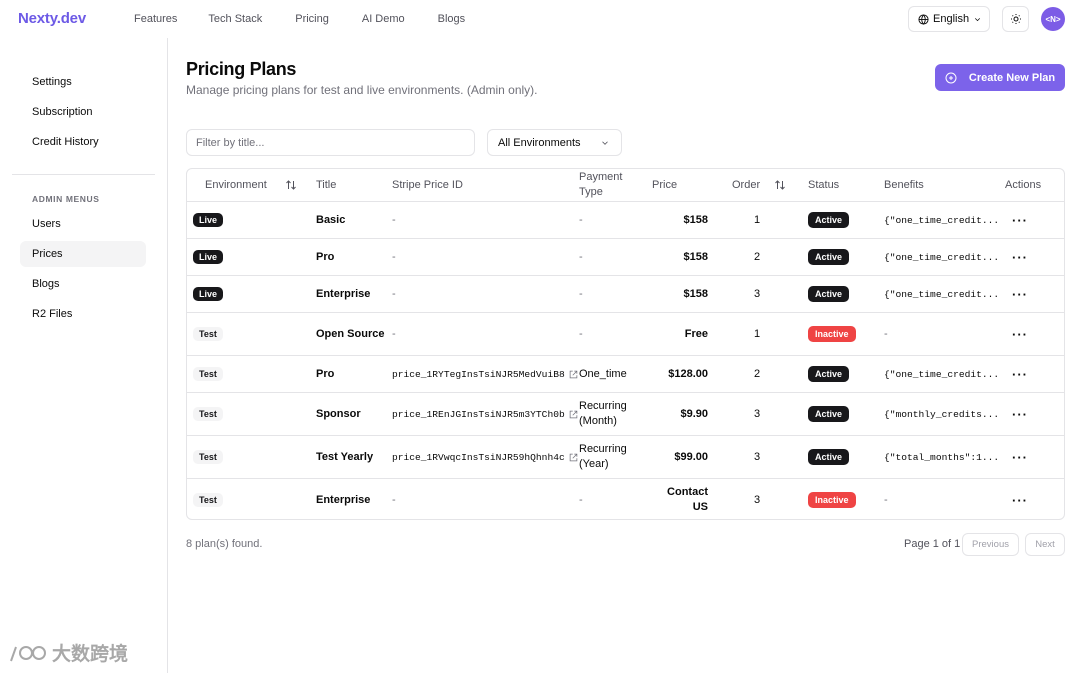 Image resolution: width=1080 pixels, height=673 pixels. I want to click on title-cell: Test Yearly, so click(345, 456).